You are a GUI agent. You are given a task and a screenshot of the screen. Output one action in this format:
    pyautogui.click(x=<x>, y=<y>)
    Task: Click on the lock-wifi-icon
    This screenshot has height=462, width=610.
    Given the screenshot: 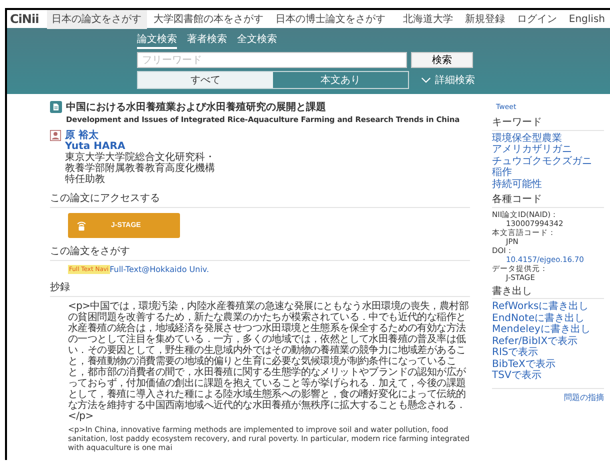 What is the action you would take?
    pyautogui.click(x=81, y=225)
    